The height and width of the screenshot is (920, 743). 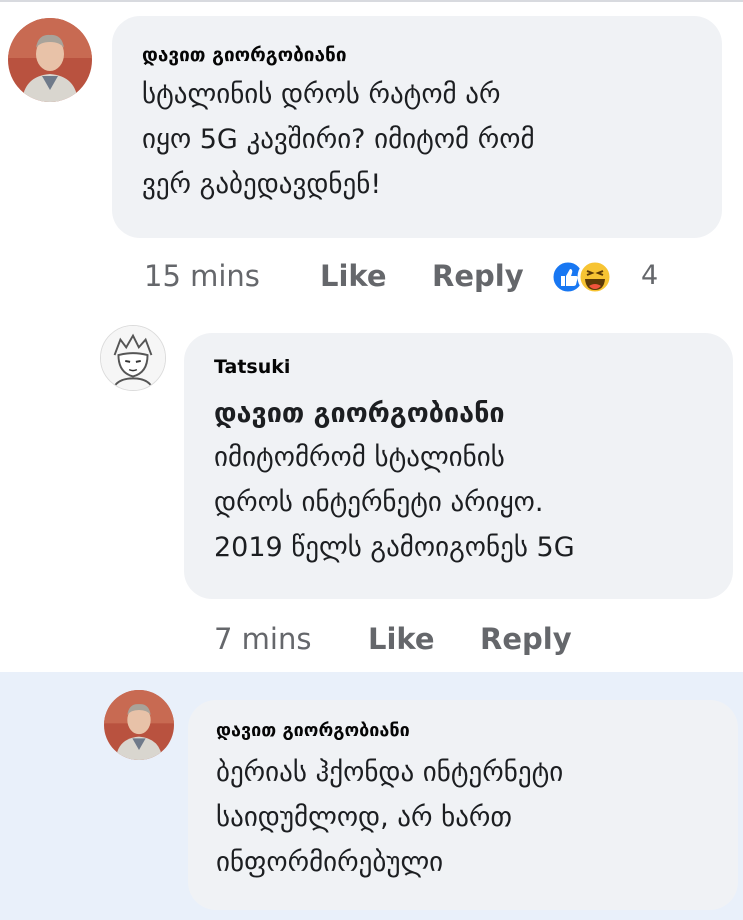 What do you see at coordinates (371, 1) in the screenshot?
I see `top-divider` at bounding box center [371, 1].